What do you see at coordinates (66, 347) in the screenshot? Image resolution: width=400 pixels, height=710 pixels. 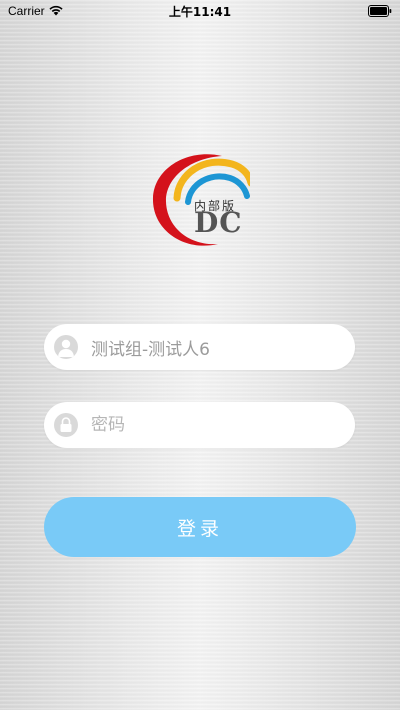 I see `user-icon` at bounding box center [66, 347].